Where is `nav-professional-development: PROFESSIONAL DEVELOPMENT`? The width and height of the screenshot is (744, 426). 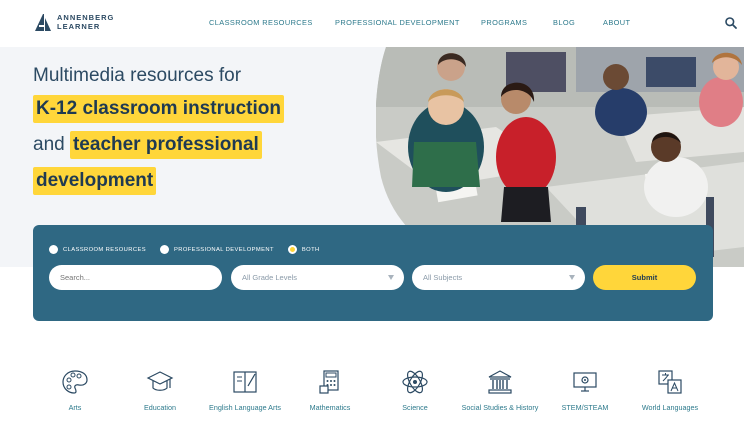 nav-professional-development: PROFESSIONAL DEVELOPMENT is located at coordinates (397, 22).